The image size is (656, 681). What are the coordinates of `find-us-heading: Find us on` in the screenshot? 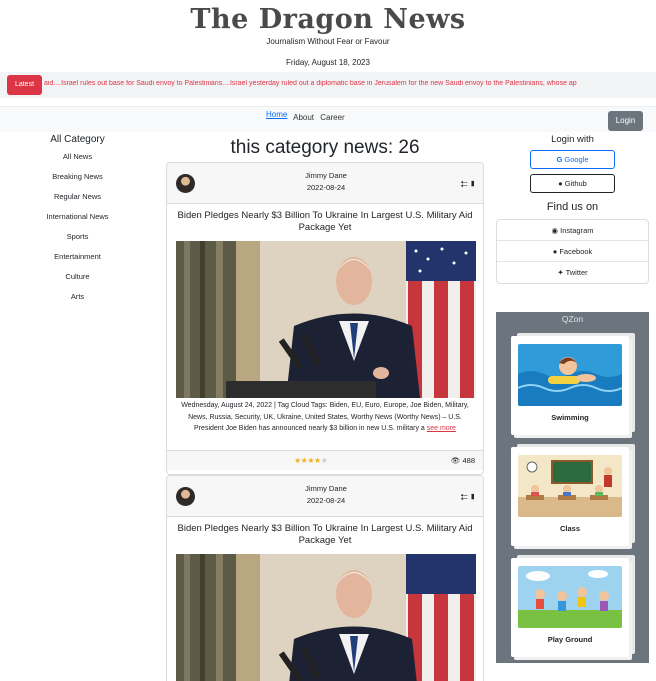 It's located at (572, 207).